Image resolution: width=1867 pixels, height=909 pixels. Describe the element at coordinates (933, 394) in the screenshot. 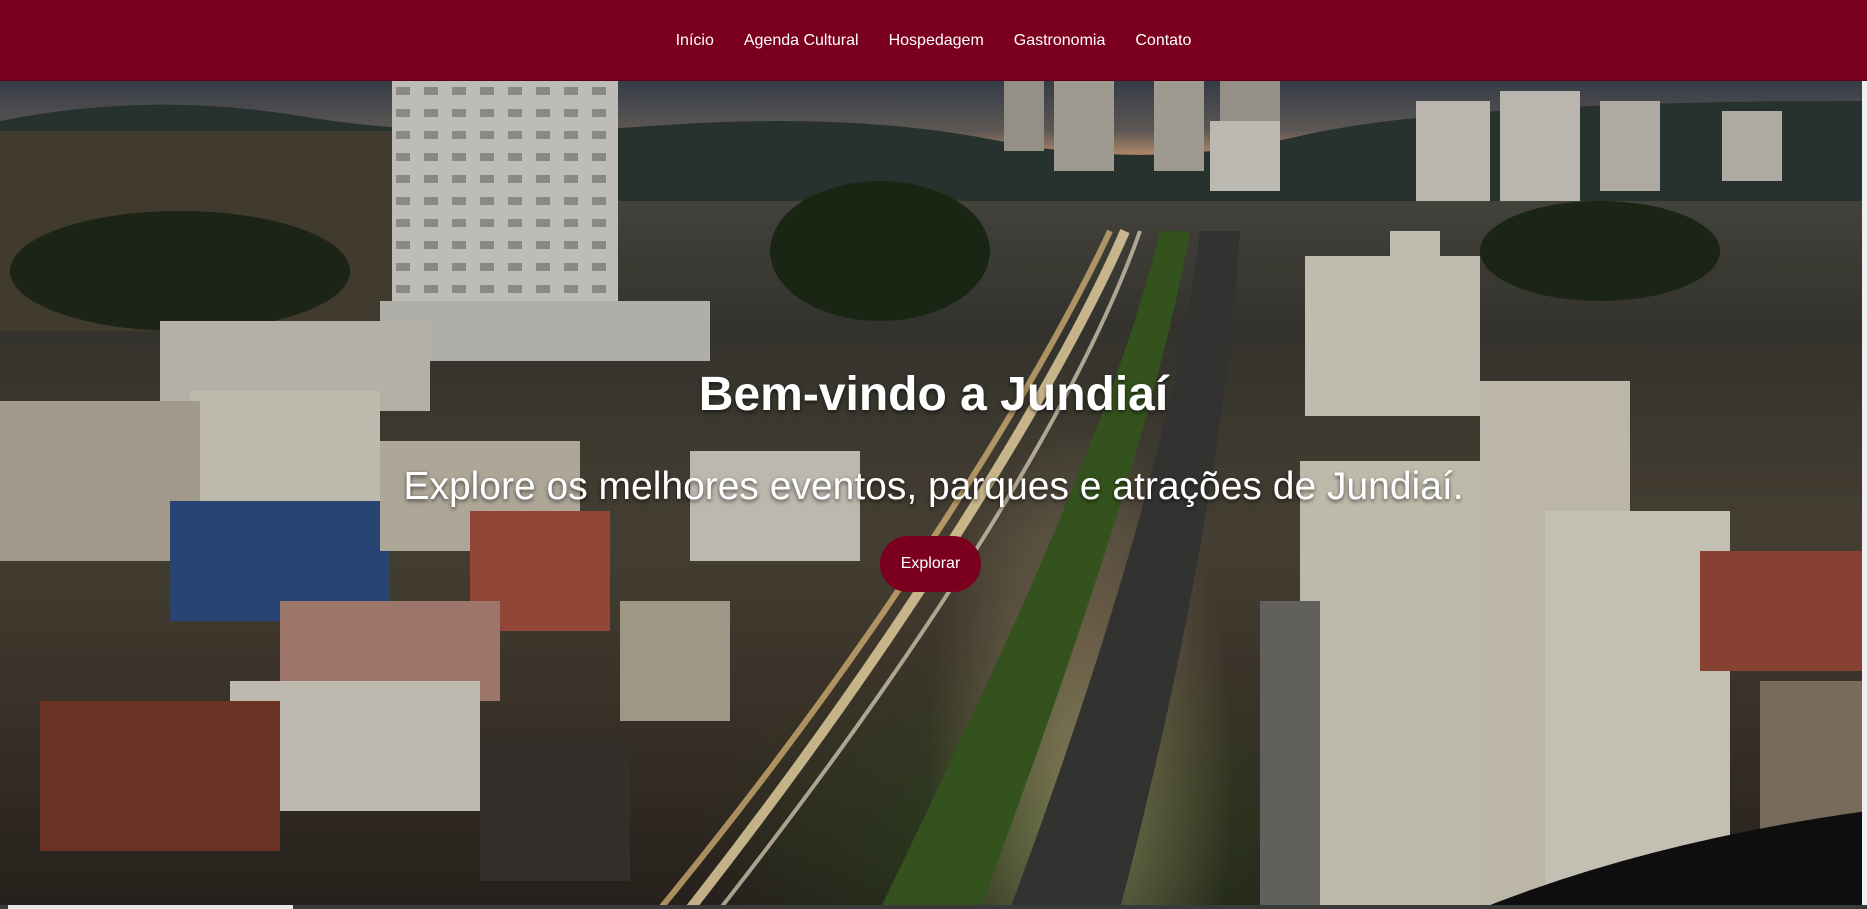

I see `hero-title: Bem-vindo a Jundiaí` at that location.